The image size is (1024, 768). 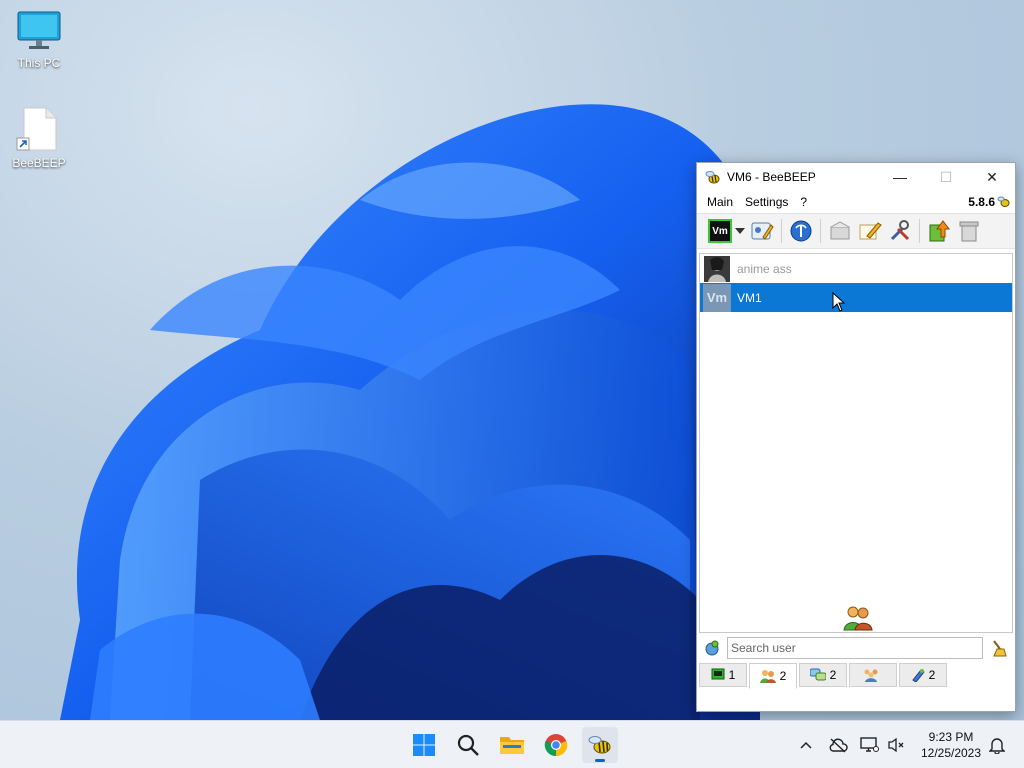 I want to click on monitor-network-icon, so click(x=869, y=744).